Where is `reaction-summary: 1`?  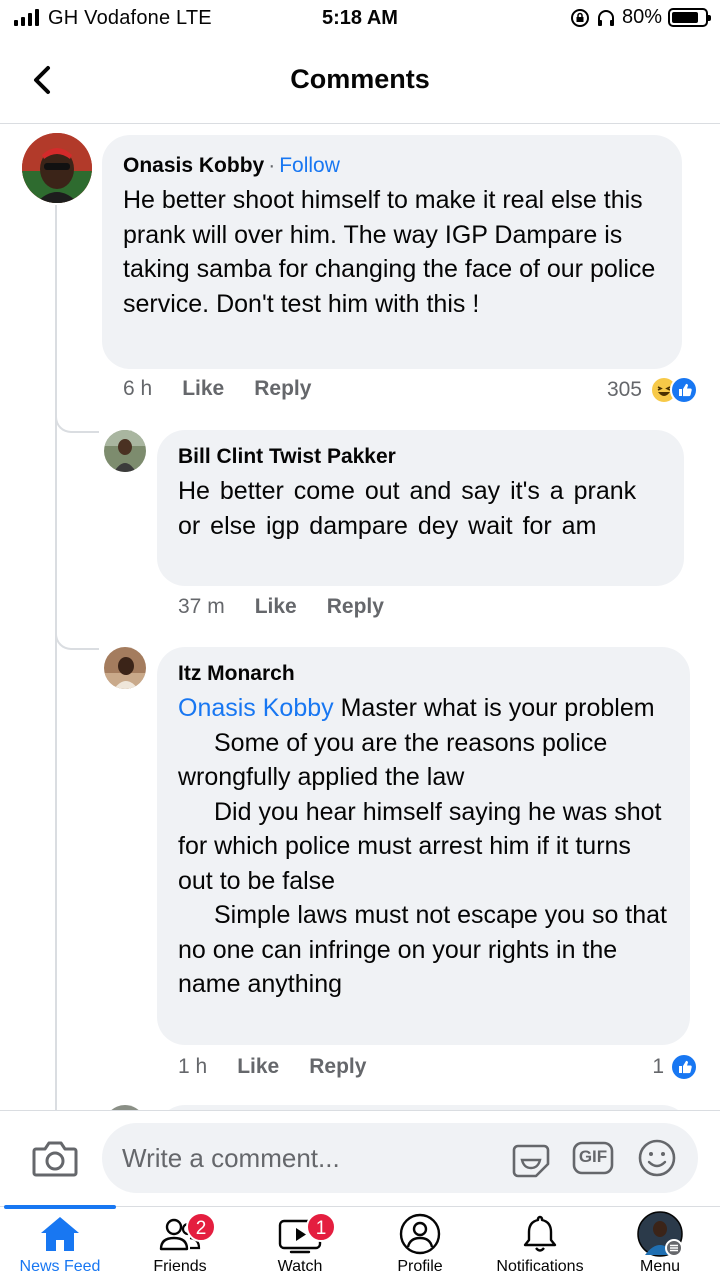
reaction-summary: 1 is located at coordinates (675, 1067).